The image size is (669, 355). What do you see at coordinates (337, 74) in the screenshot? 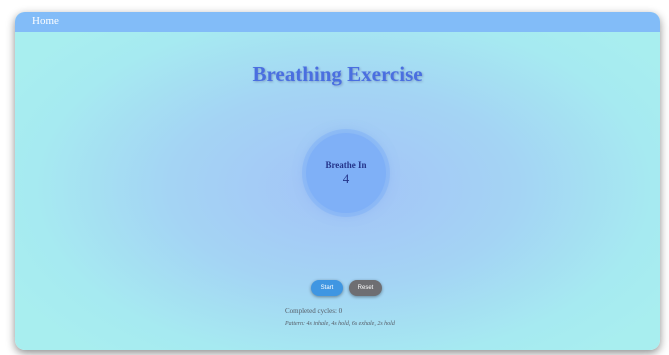
I see `page-title: Breathing Exercise` at bounding box center [337, 74].